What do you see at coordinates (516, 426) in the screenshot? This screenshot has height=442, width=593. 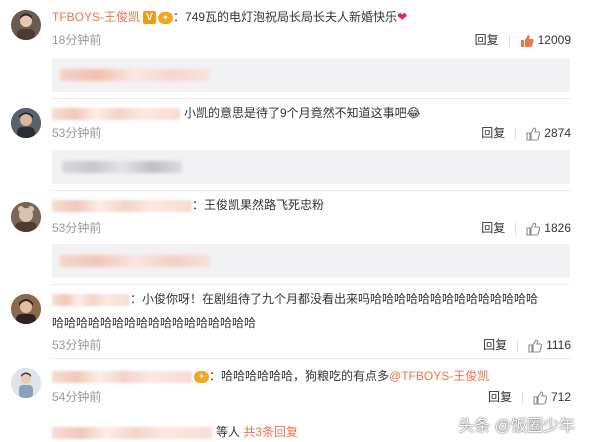 I see `watermark: 头条 @饭圈少年` at bounding box center [516, 426].